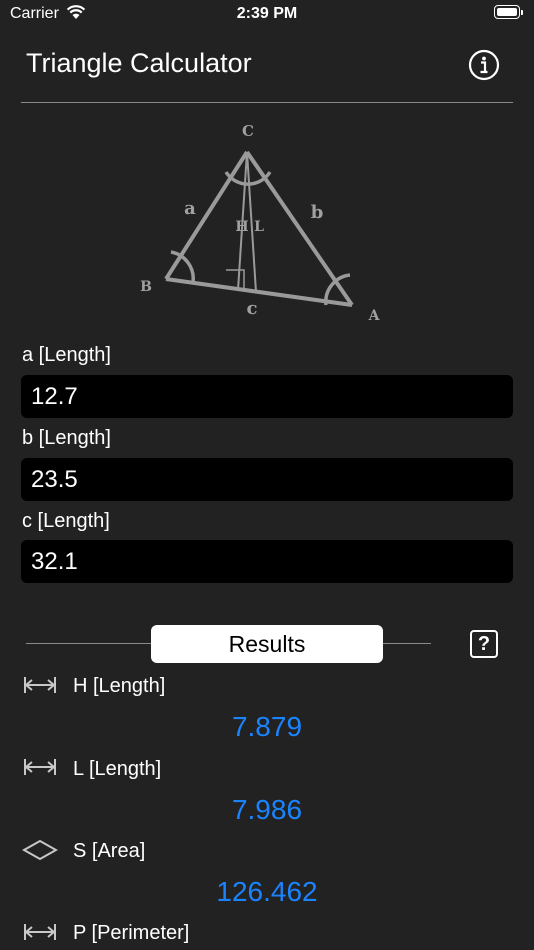 The width and height of the screenshot is (534, 950). Describe the element at coordinates (248, 131) in the screenshot. I see `vertex-c-label: C` at that location.